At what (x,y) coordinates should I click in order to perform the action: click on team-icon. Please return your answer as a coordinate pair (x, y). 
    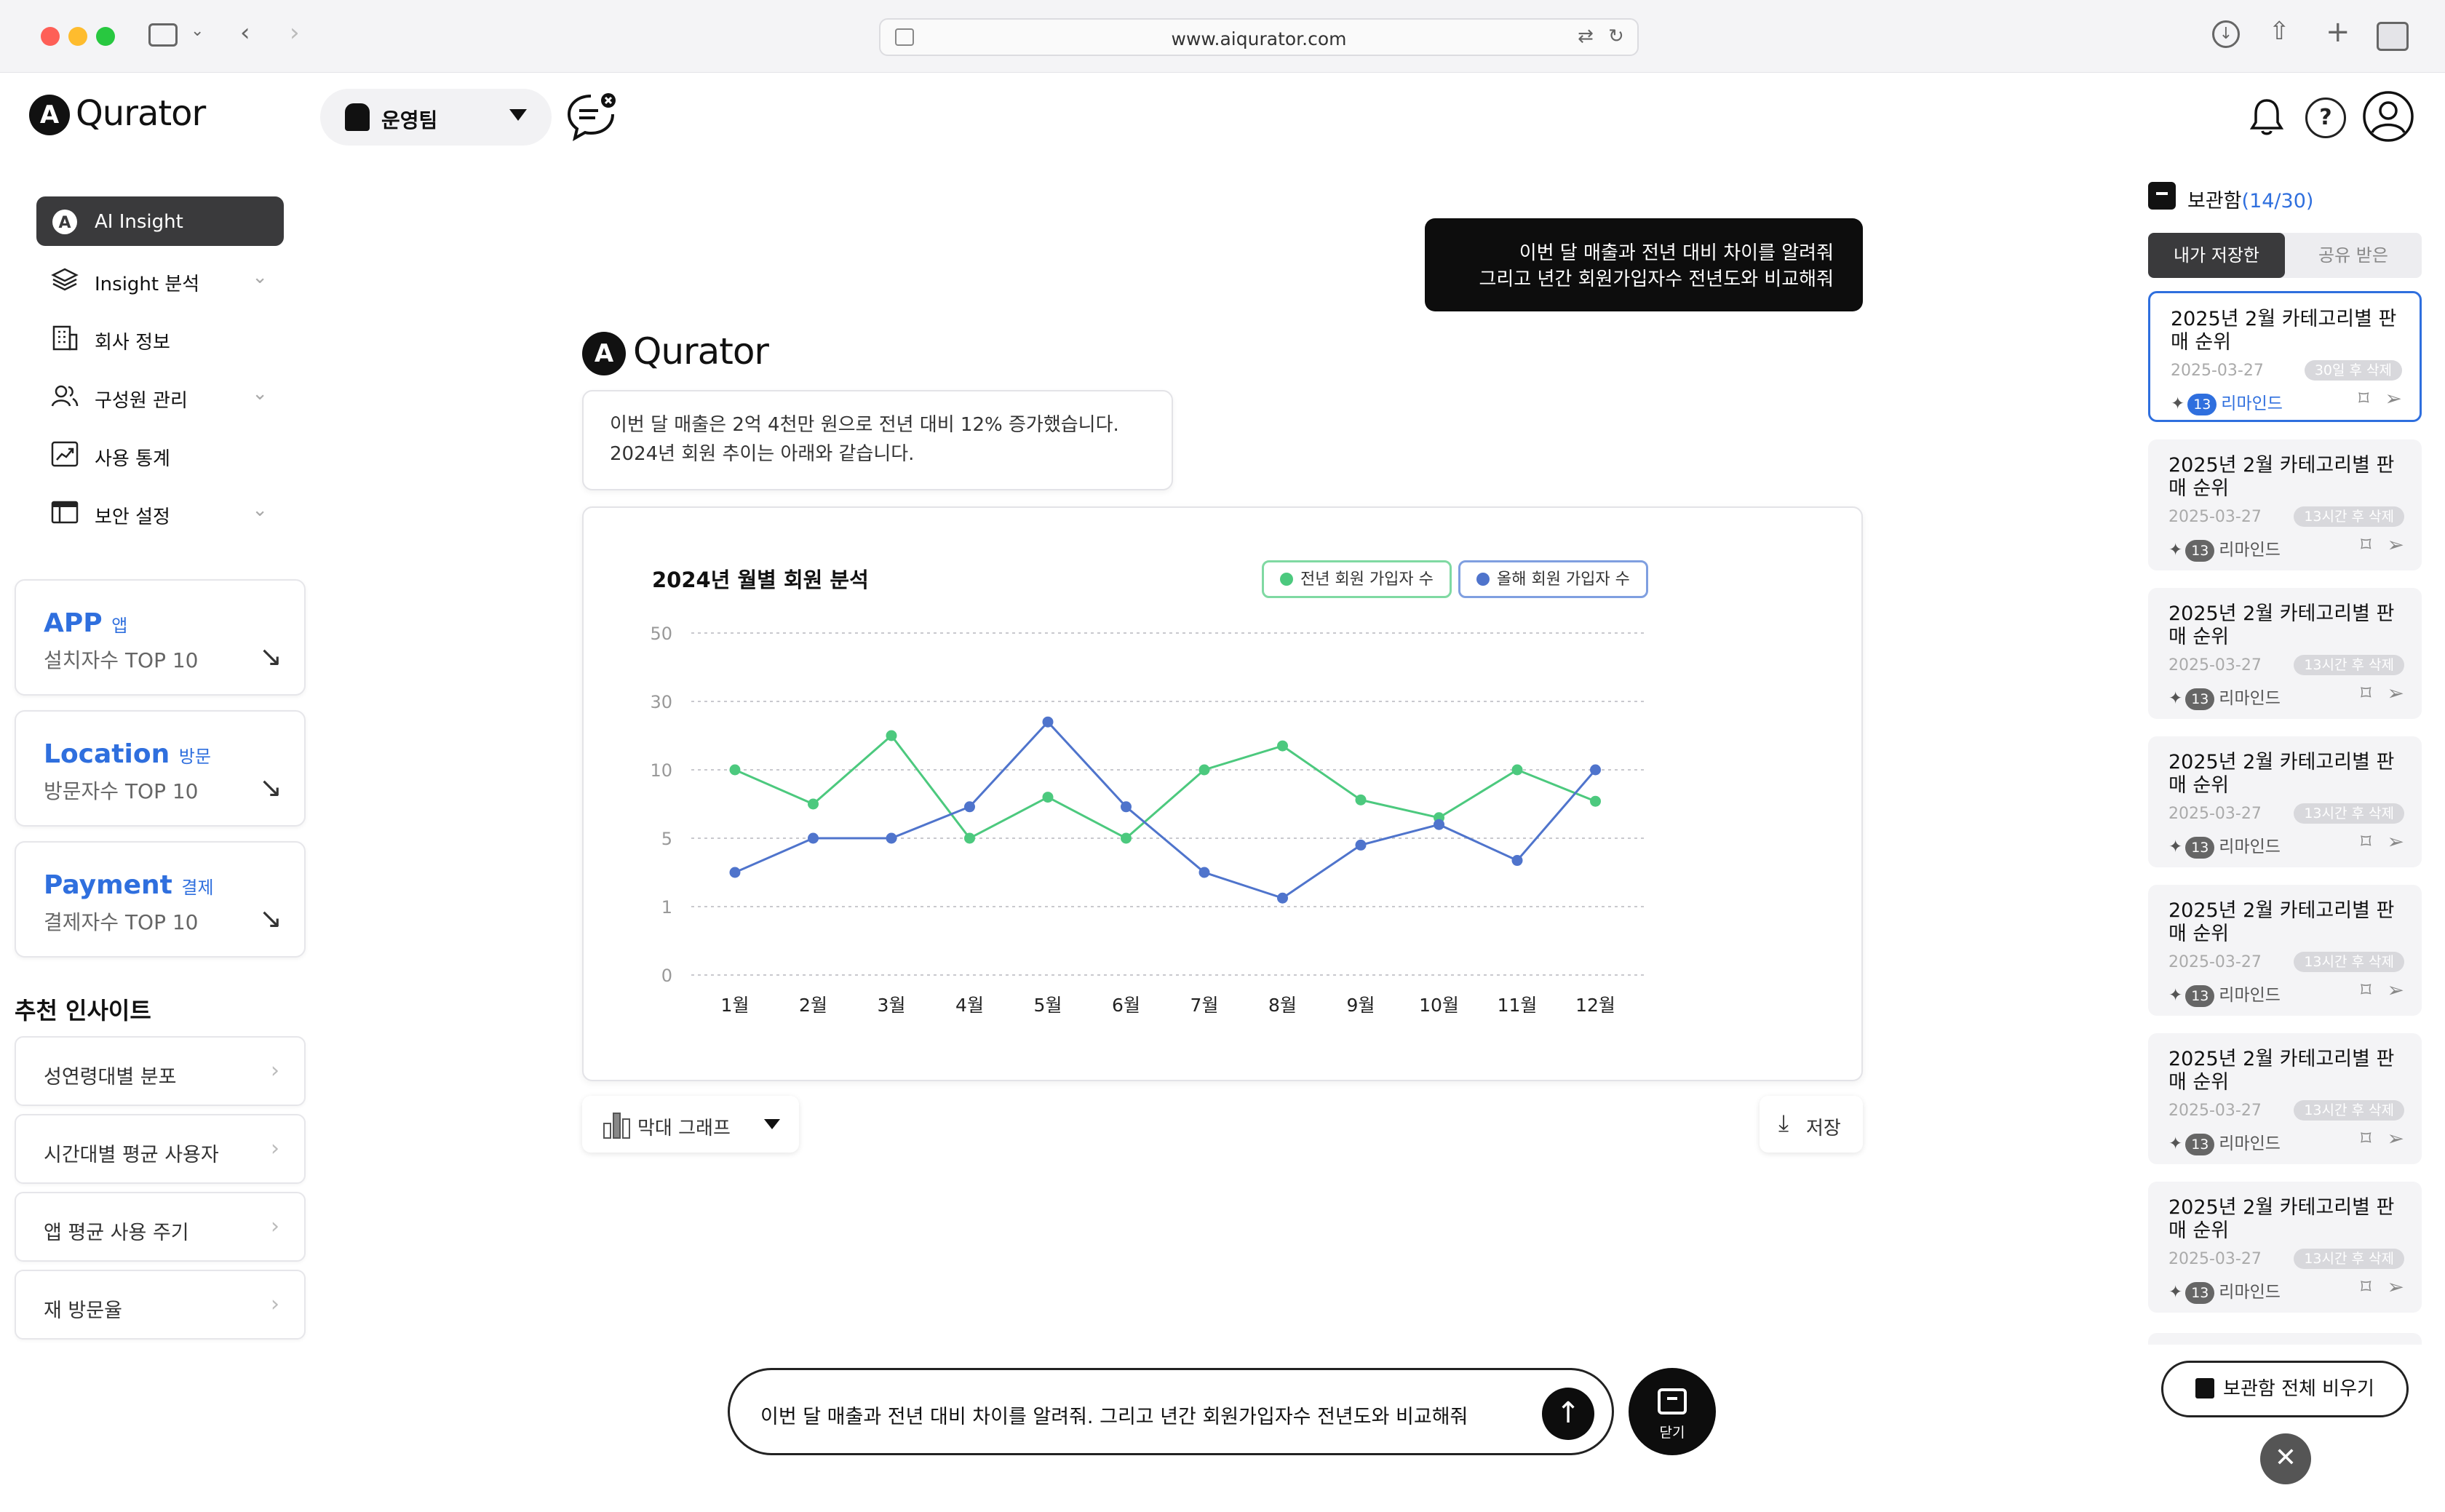
    Looking at the image, I should click on (357, 117).